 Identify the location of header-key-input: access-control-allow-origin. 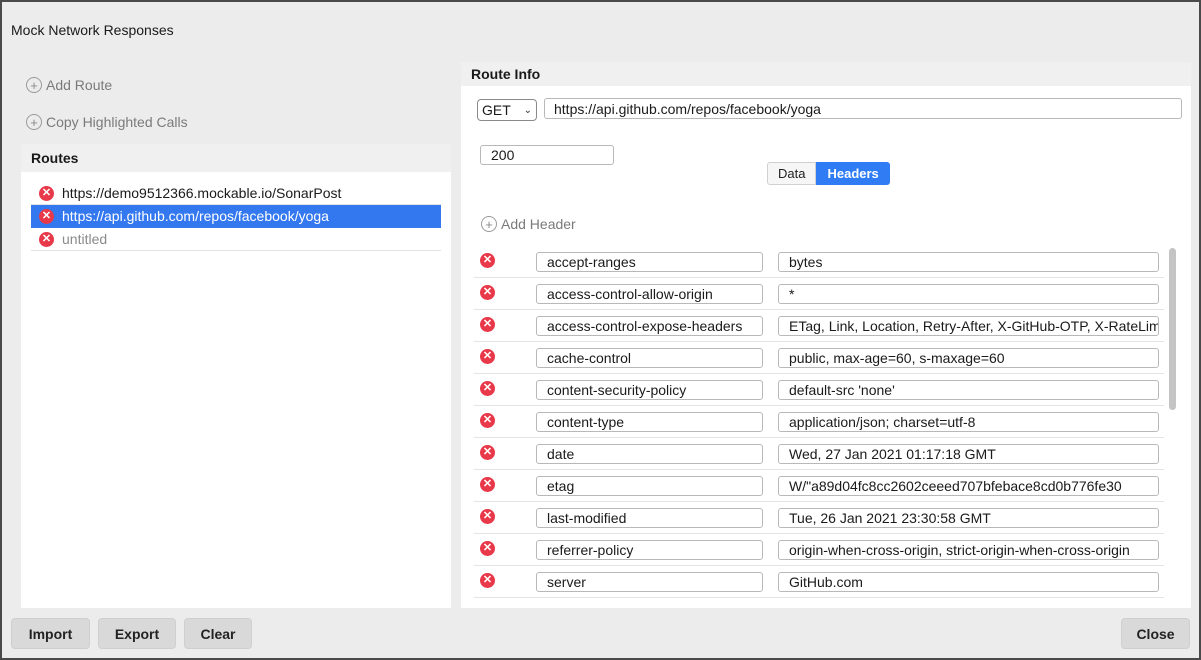
(649, 294).